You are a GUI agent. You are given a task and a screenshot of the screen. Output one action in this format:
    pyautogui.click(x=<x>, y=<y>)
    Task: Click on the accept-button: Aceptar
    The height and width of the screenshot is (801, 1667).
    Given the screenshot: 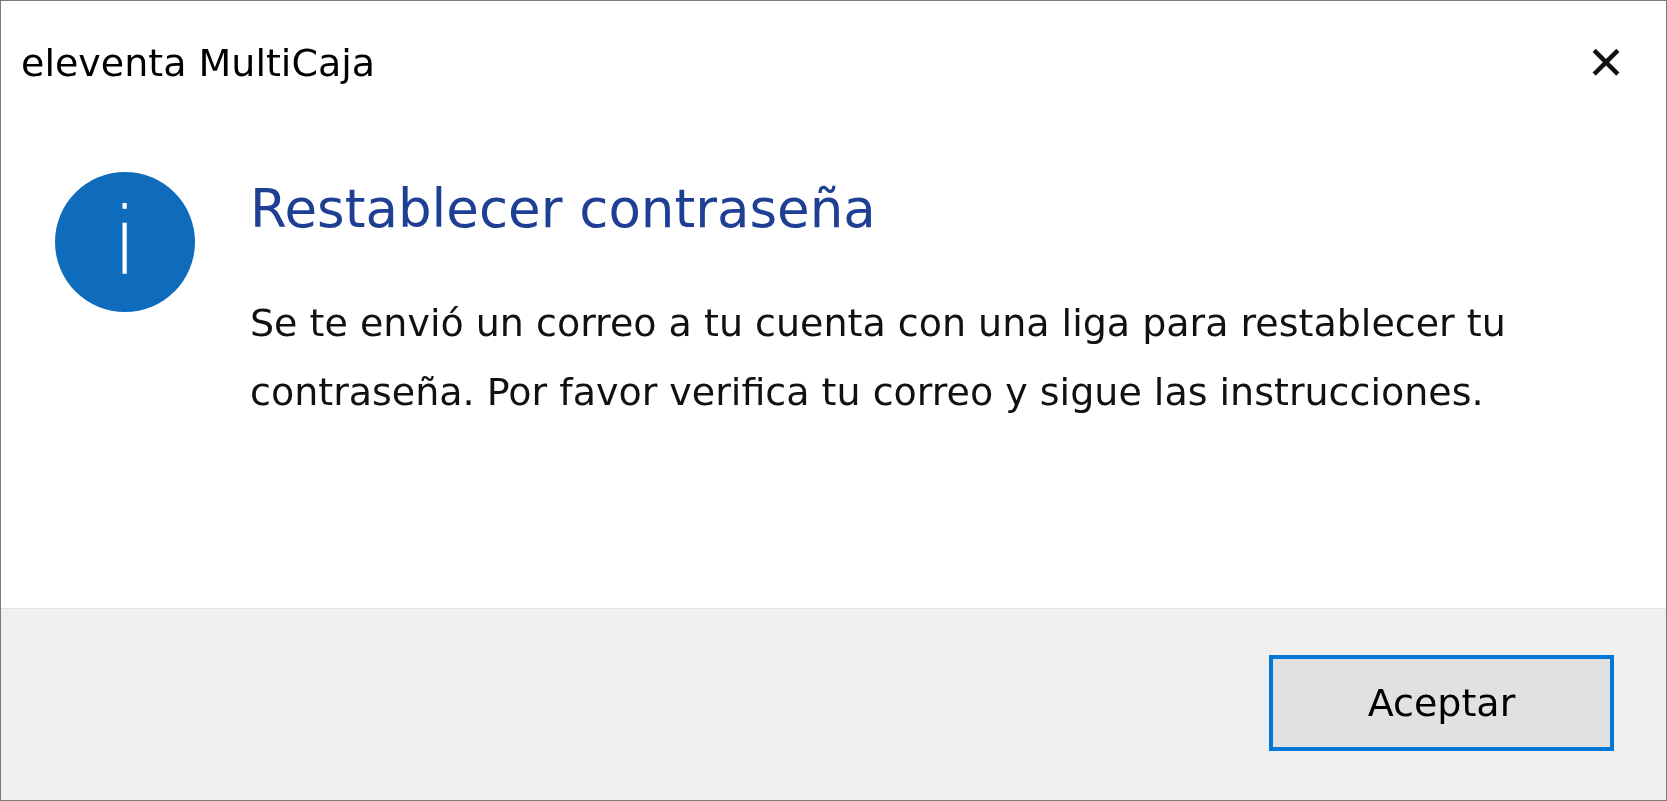 What is the action you would take?
    pyautogui.click(x=1441, y=703)
    